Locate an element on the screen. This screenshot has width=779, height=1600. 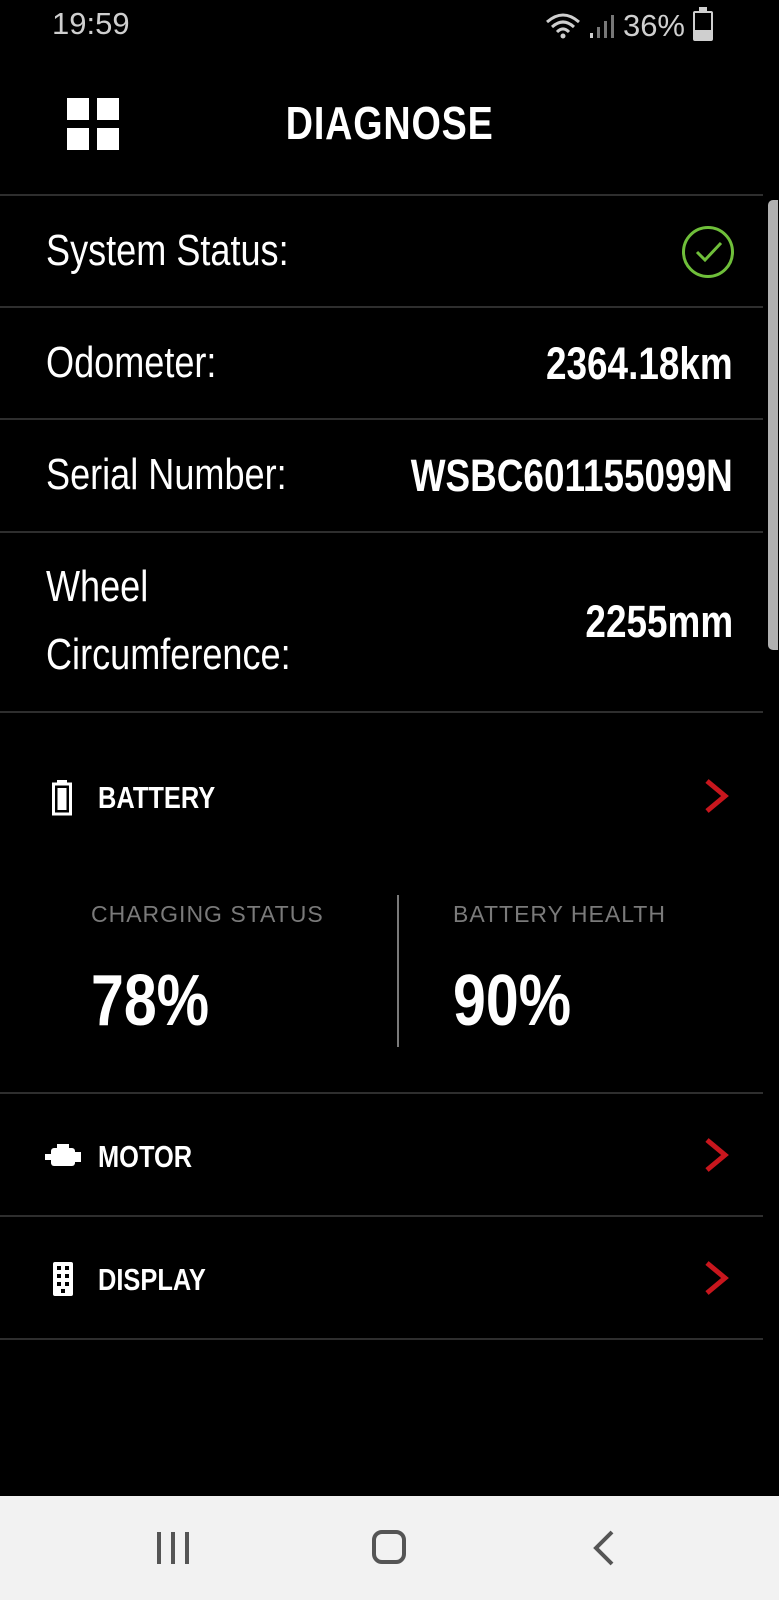
charging-status-title: CHARGING STATUS is located at coordinates (207, 914).